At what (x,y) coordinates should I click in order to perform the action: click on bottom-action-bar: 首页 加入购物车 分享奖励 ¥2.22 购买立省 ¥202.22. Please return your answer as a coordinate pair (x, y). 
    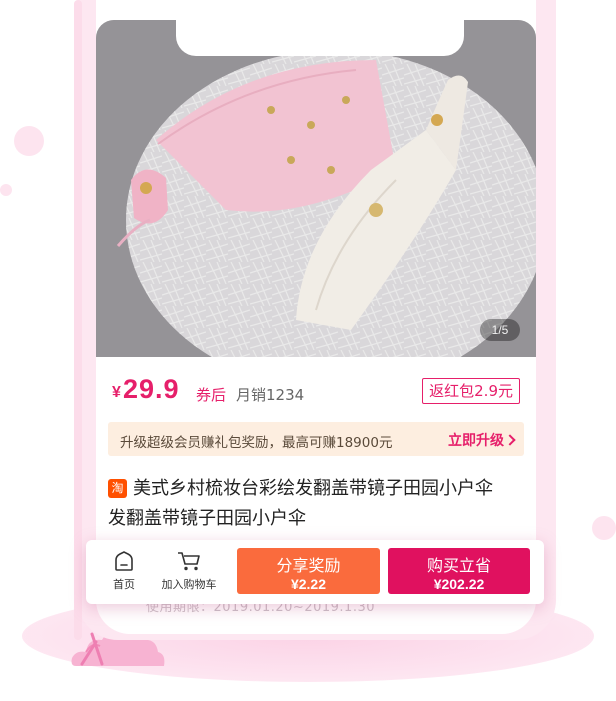
    Looking at the image, I should click on (315, 572).